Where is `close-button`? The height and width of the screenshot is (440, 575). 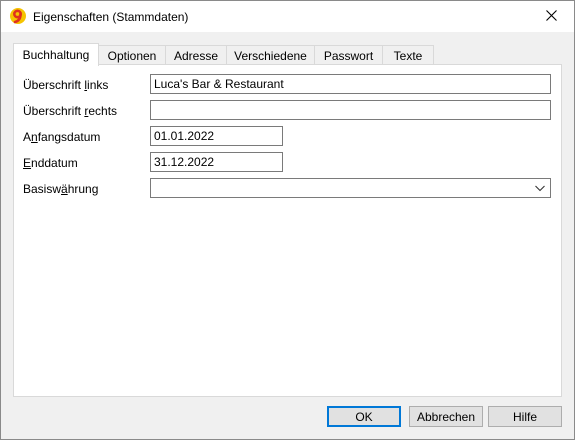
close-button is located at coordinates (551, 16).